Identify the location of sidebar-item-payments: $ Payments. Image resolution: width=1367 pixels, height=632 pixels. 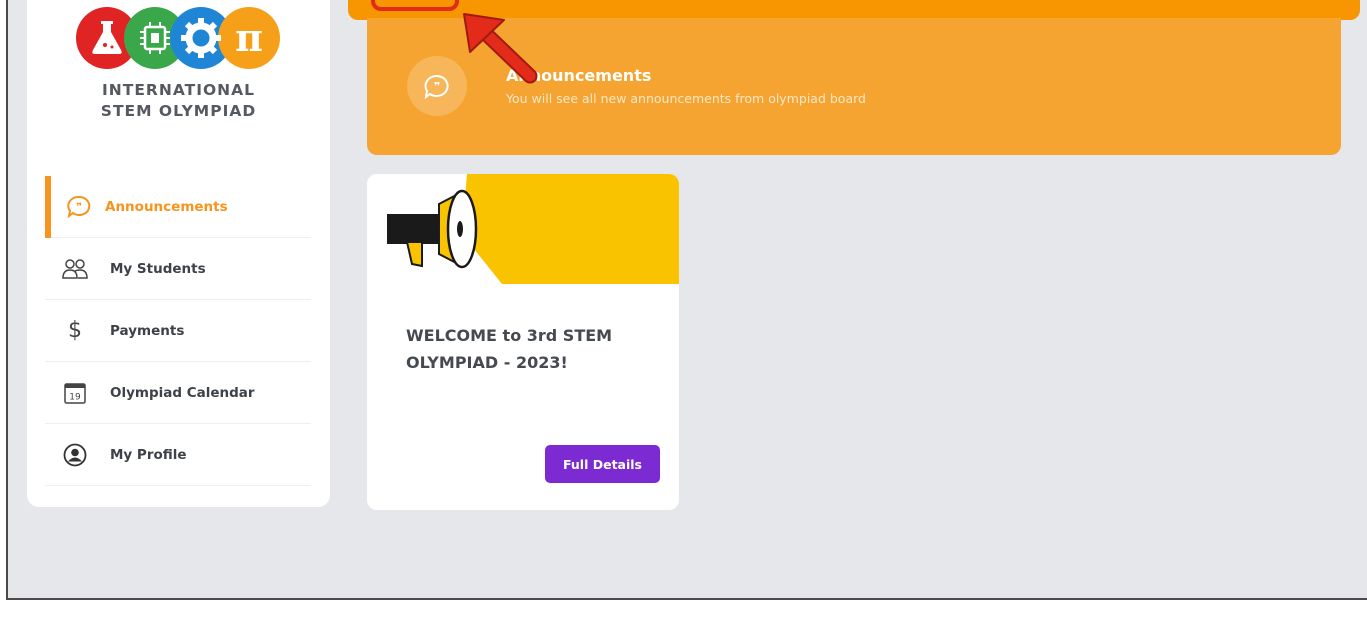
(178, 331).